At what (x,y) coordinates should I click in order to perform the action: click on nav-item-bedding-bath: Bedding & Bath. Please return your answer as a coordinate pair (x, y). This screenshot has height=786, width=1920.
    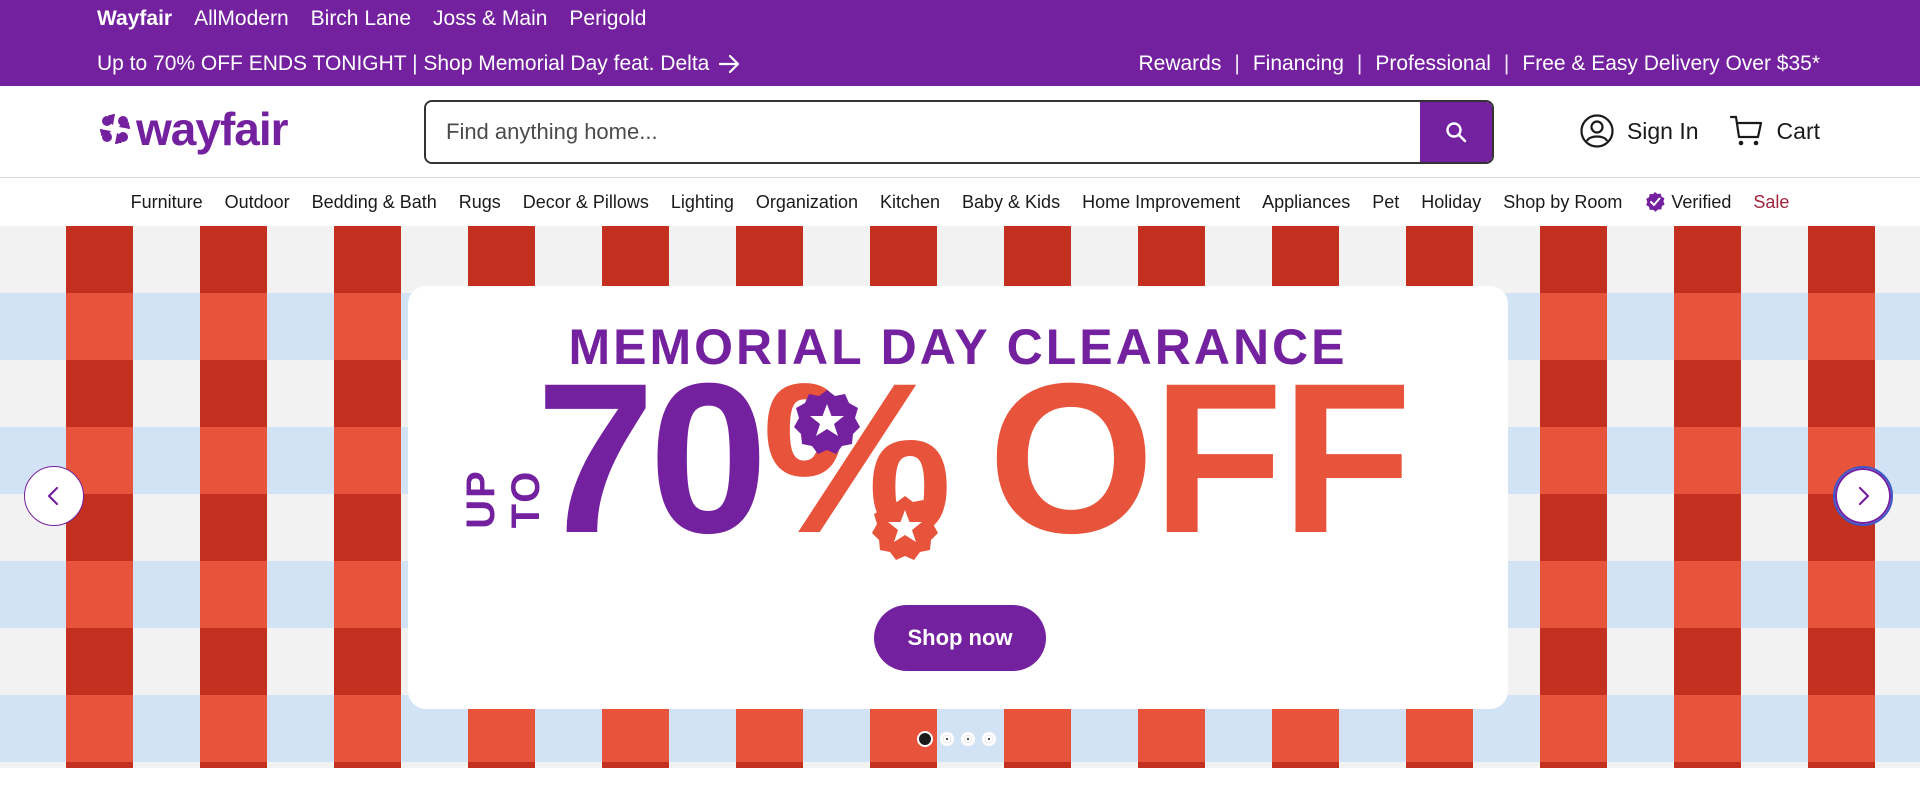
    Looking at the image, I should click on (374, 202).